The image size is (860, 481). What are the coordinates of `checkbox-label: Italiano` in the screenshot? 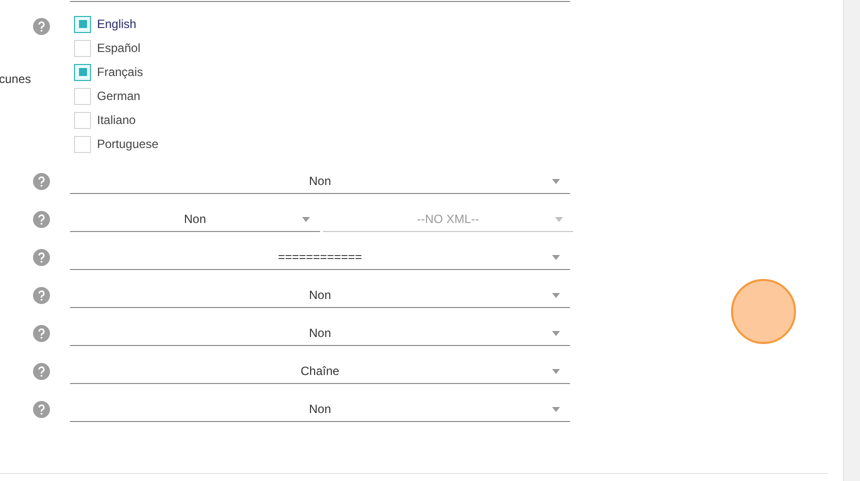 It's located at (116, 120).